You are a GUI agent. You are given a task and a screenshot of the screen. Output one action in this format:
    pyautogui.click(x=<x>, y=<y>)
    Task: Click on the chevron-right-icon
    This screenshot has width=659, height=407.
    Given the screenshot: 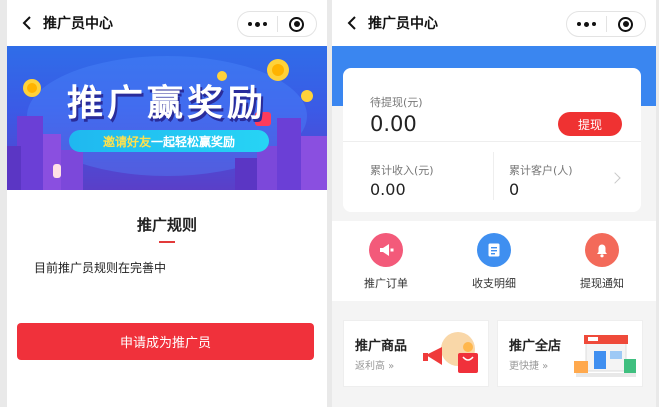 What is the action you would take?
    pyautogui.click(x=615, y=178)
    